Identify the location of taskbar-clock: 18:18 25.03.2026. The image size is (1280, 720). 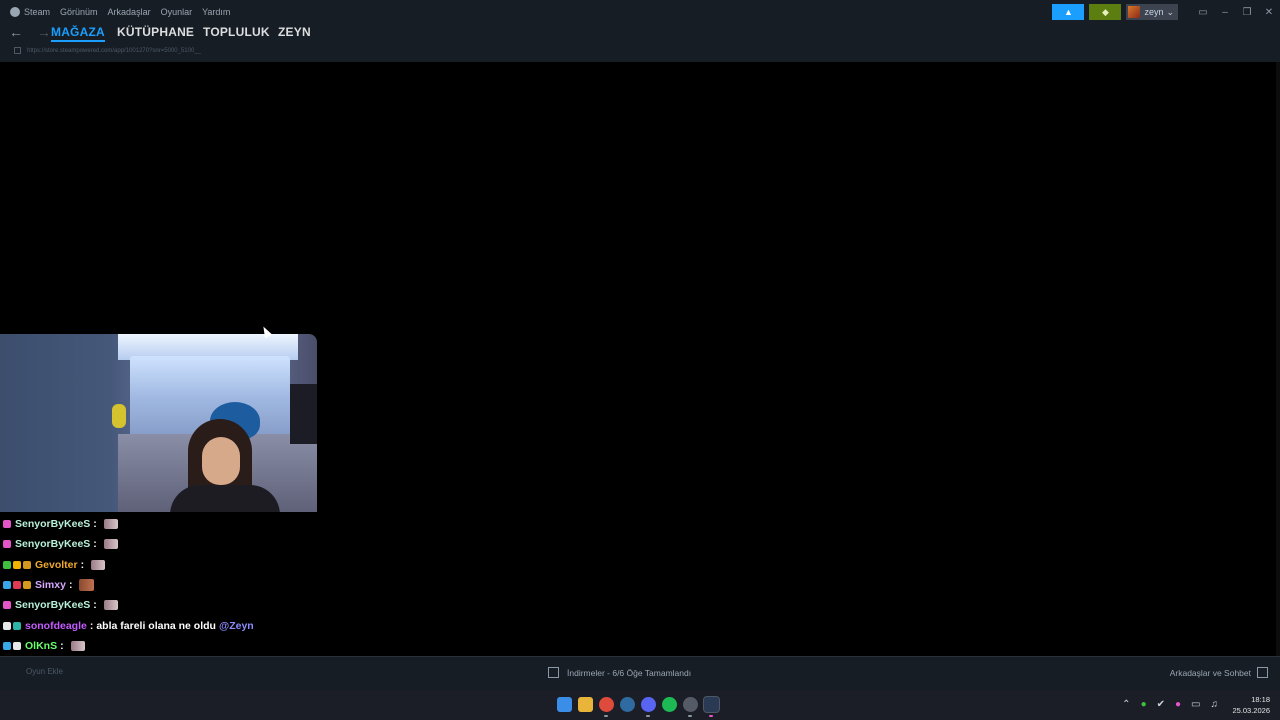
(1251, 705).